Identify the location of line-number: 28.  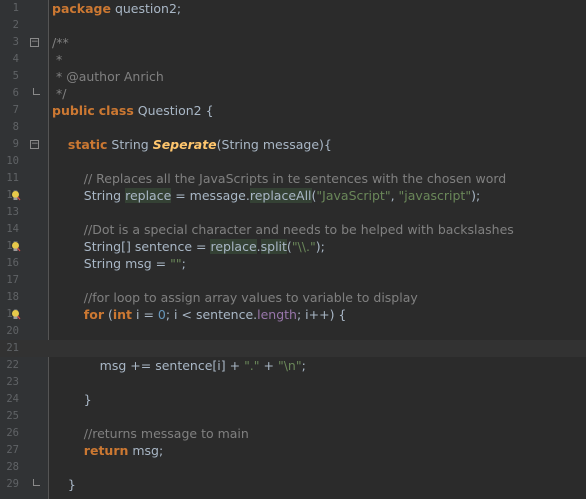
(12, 467).